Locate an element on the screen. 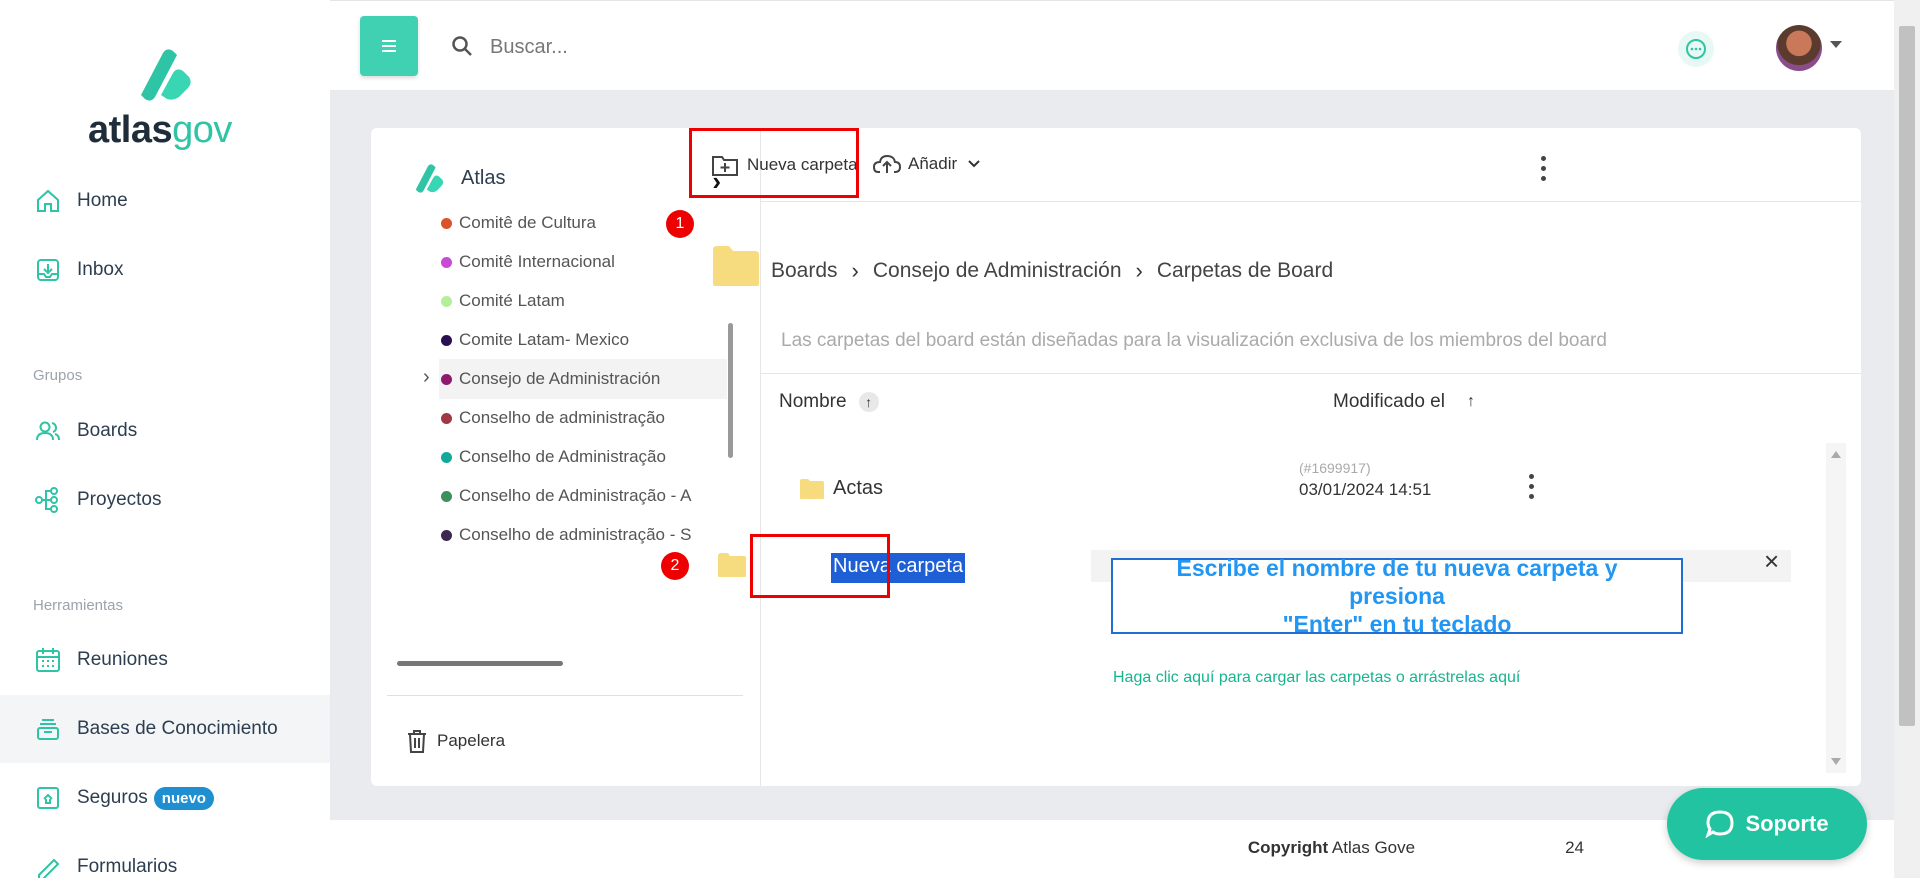 The width and height of the screenshot is (1920, 878). calendar-icon is located at coordinates (48, 660).